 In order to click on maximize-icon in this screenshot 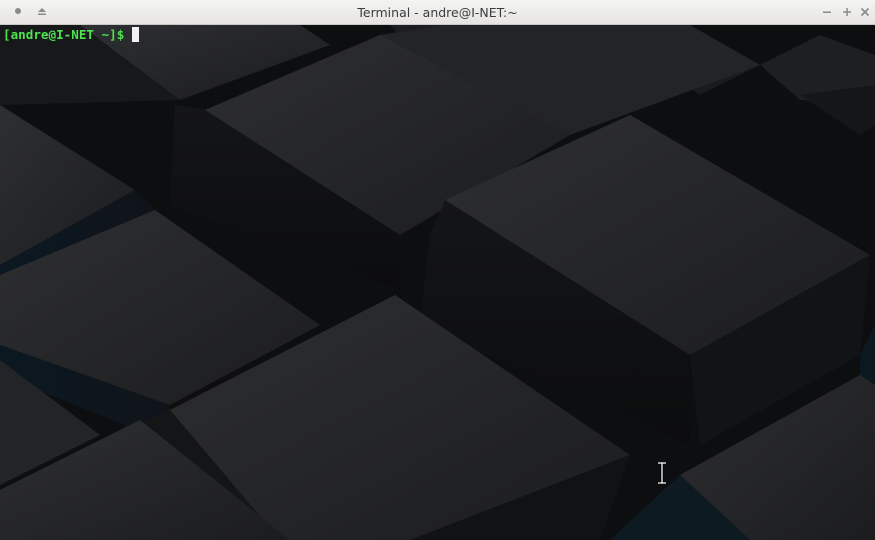, I will do `click(847, 12)`.